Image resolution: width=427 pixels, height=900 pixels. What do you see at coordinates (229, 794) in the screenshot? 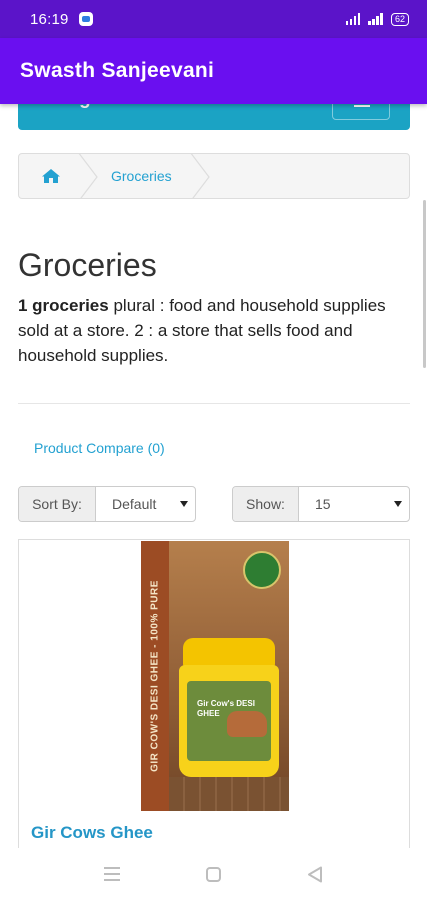
I see `wooden-floor` at bounding box center [229, 794].